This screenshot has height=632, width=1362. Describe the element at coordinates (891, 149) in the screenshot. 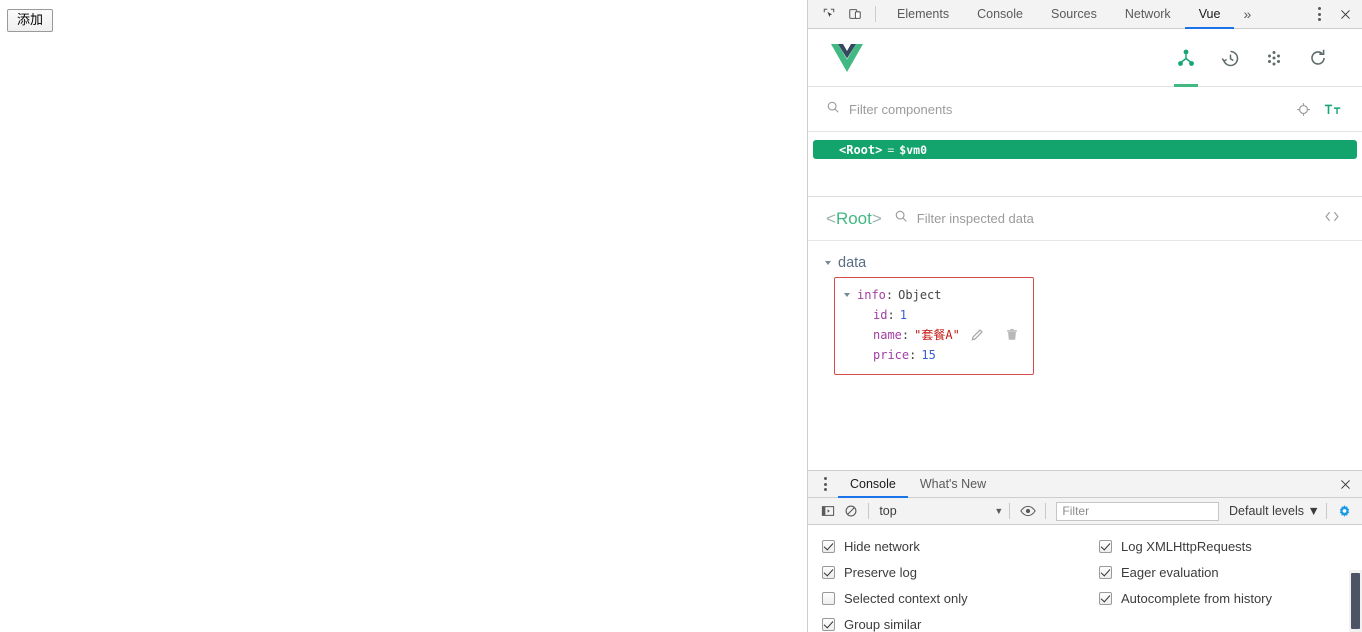

I see `equals-sign: =` at that location.